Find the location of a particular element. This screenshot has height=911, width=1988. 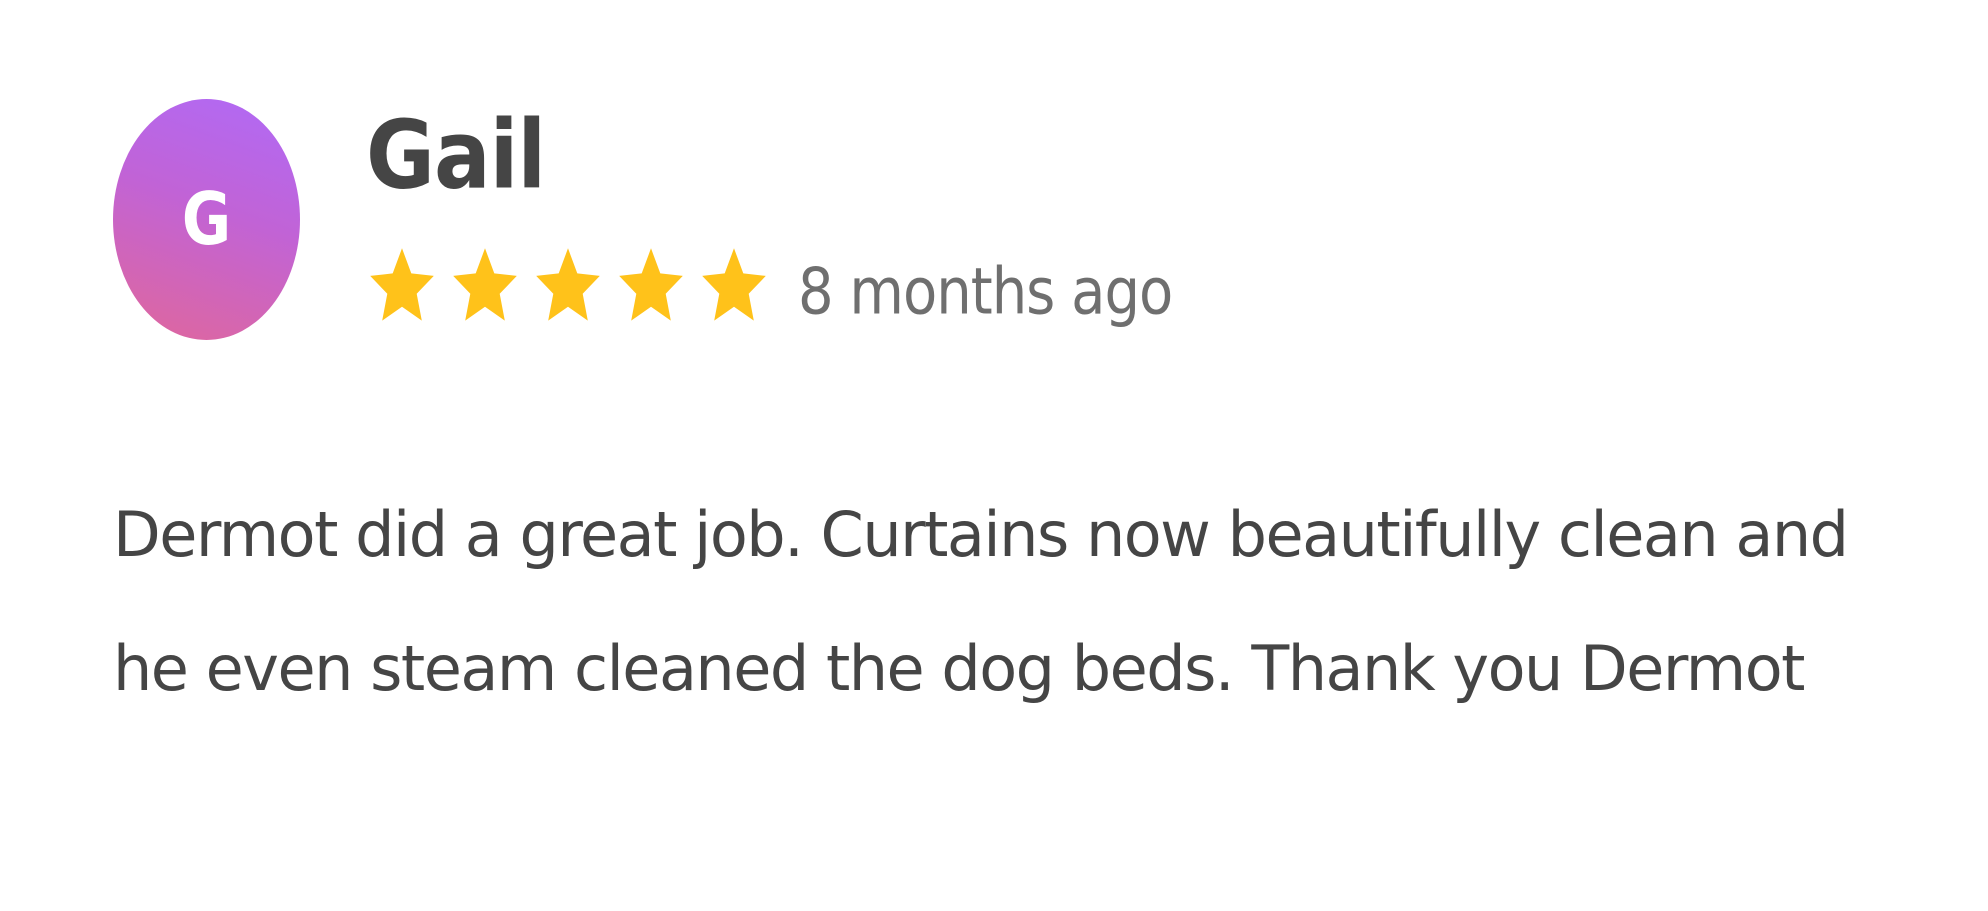

review-time: 8 months ago is located at coordinates (985, 292).